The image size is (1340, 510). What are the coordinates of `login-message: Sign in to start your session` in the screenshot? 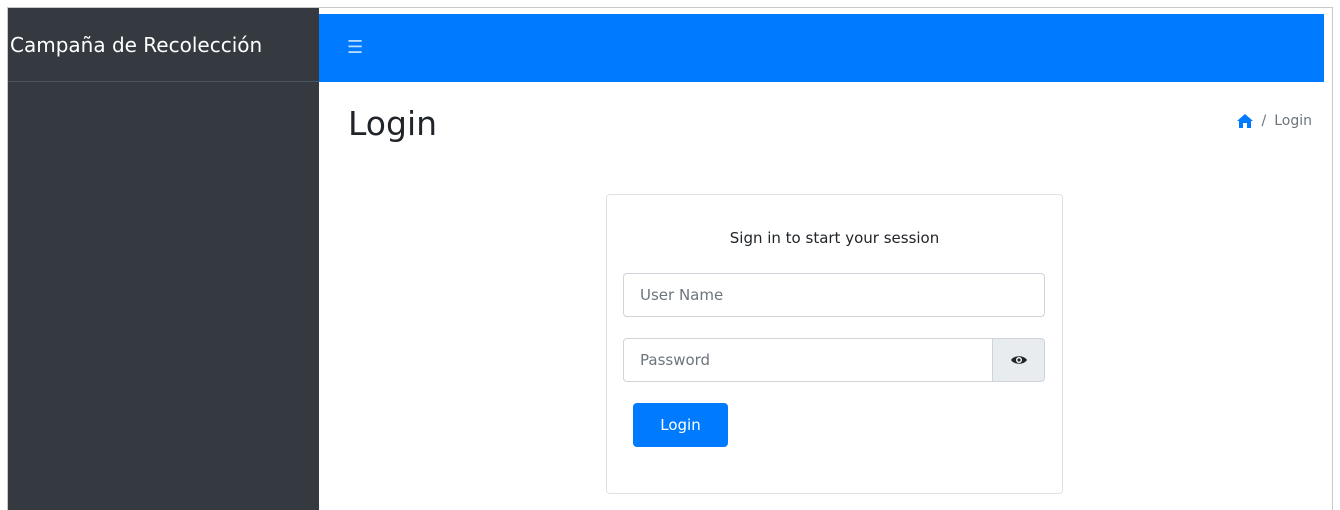 It's located at (834, 238).